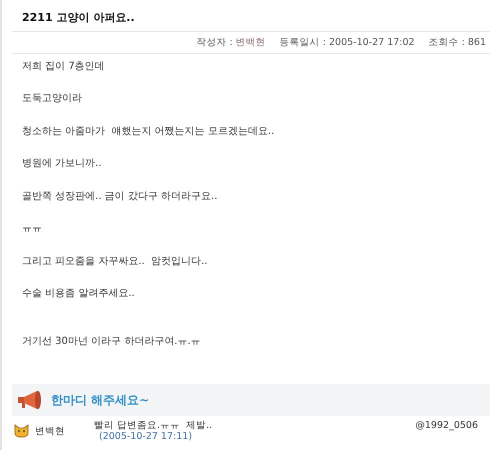 The width and height of the screenshot is (500, 450). I want to click on comment-id: @1992_0506, so click(446, 426).